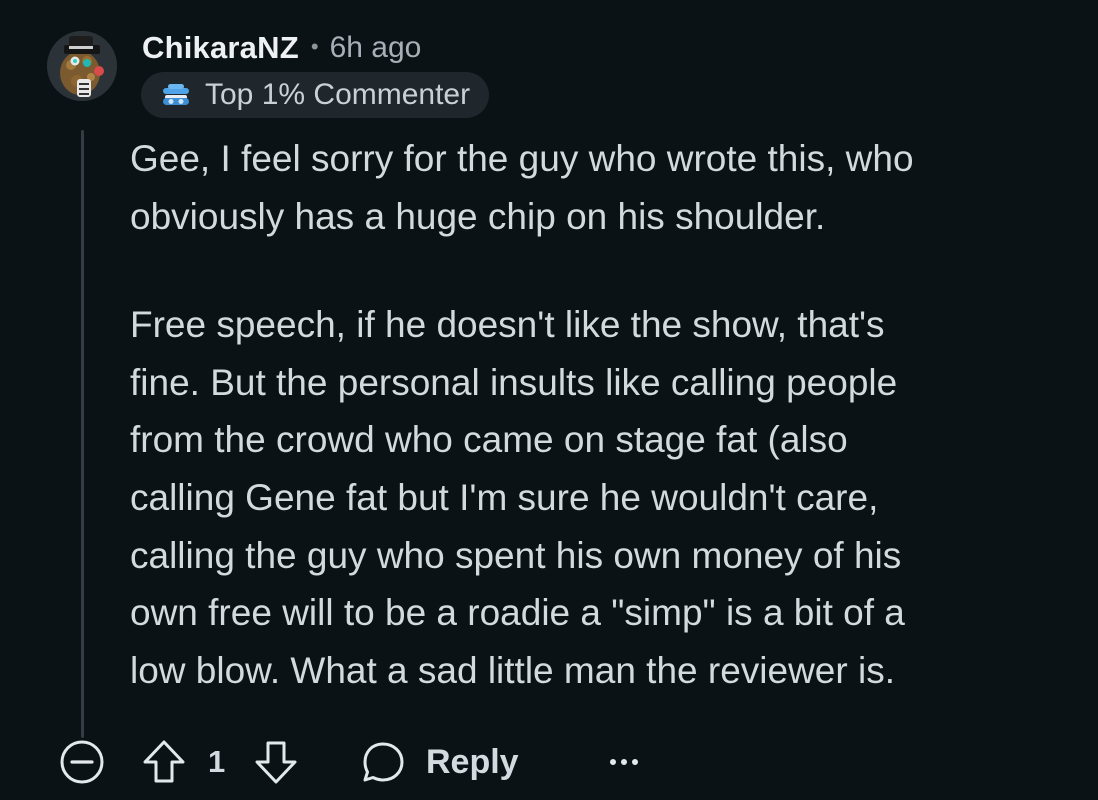  I want to click on collapse-minus-icon, so click(82, 762).